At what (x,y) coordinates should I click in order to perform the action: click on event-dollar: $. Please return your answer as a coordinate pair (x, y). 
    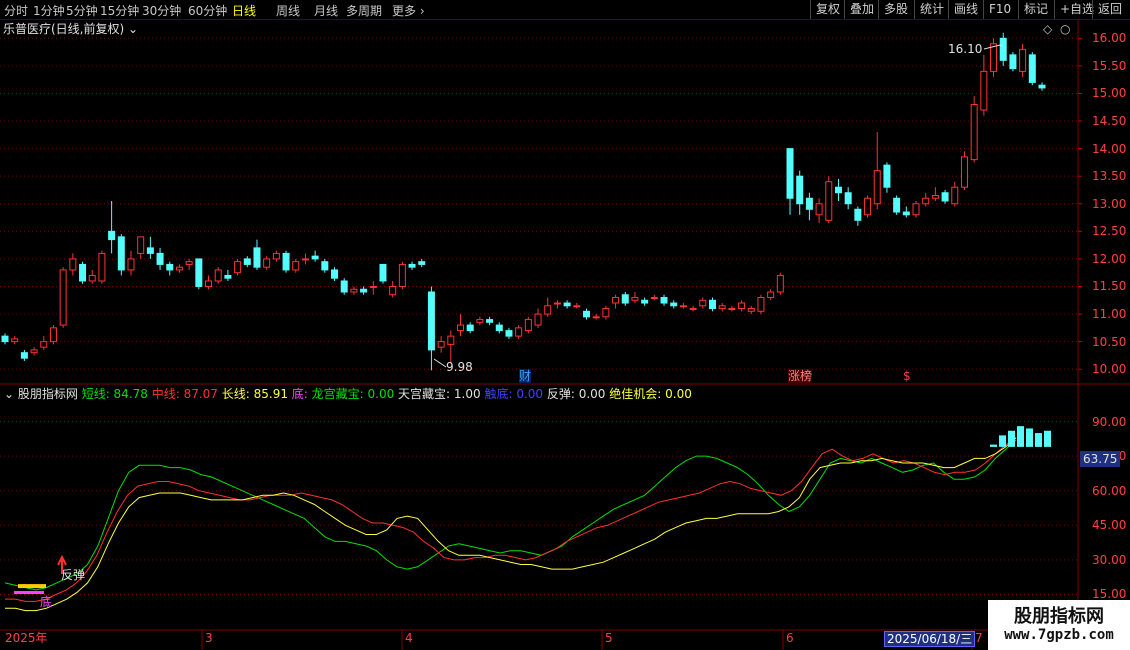
    Looking at the image, I should click on (907, 376).